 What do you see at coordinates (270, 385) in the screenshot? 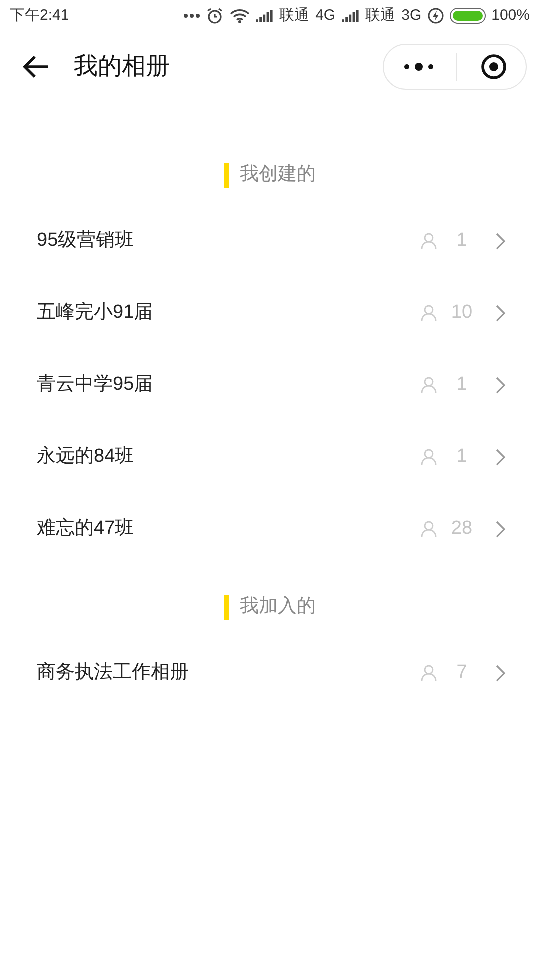
I see `album-row: 青云中学95届 1` at bounding box center [270, 385].